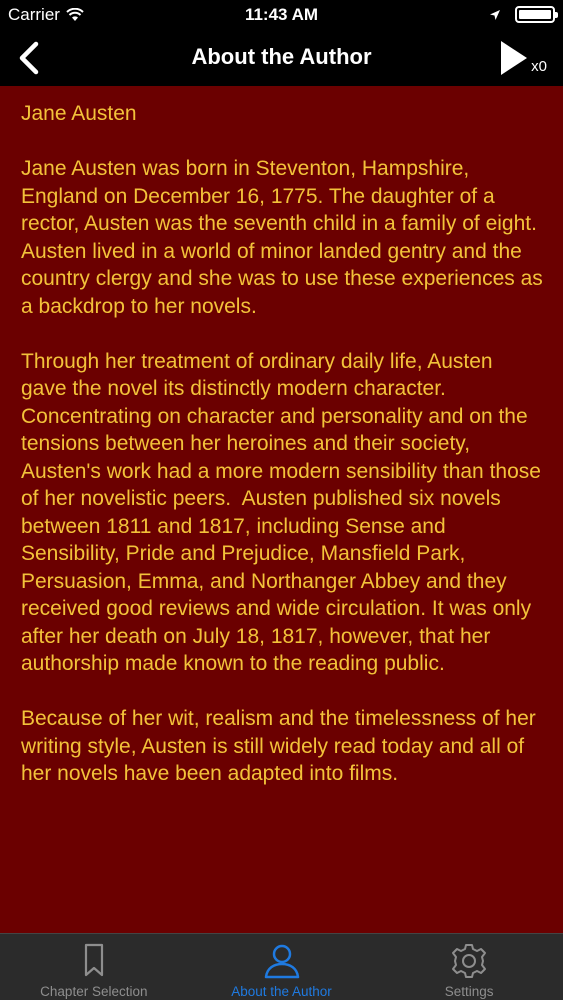 The image size is (563, 1000). I want to click on tab-chapter-selection: Chapter Selection, so click(94, 967).